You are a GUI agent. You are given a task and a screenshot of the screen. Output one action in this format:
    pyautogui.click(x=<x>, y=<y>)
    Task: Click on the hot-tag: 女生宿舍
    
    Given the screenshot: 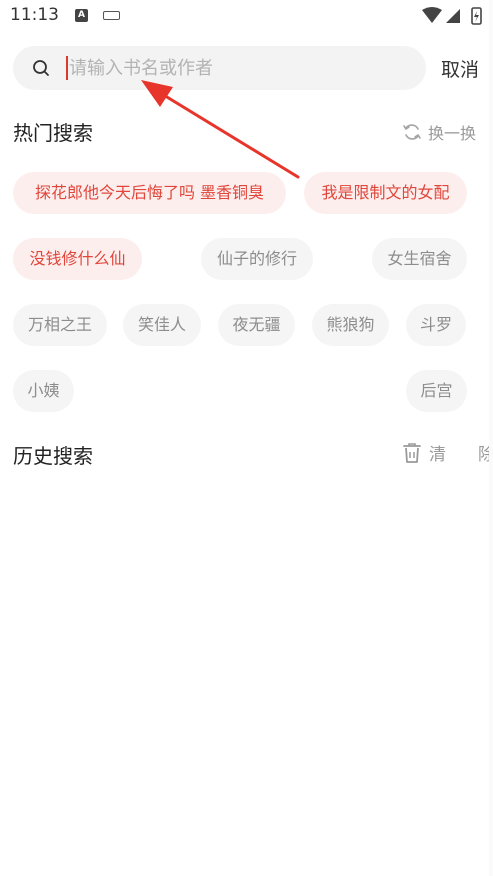 What is the action you would take?
    pyautogui.click(x=419, y=259)
    